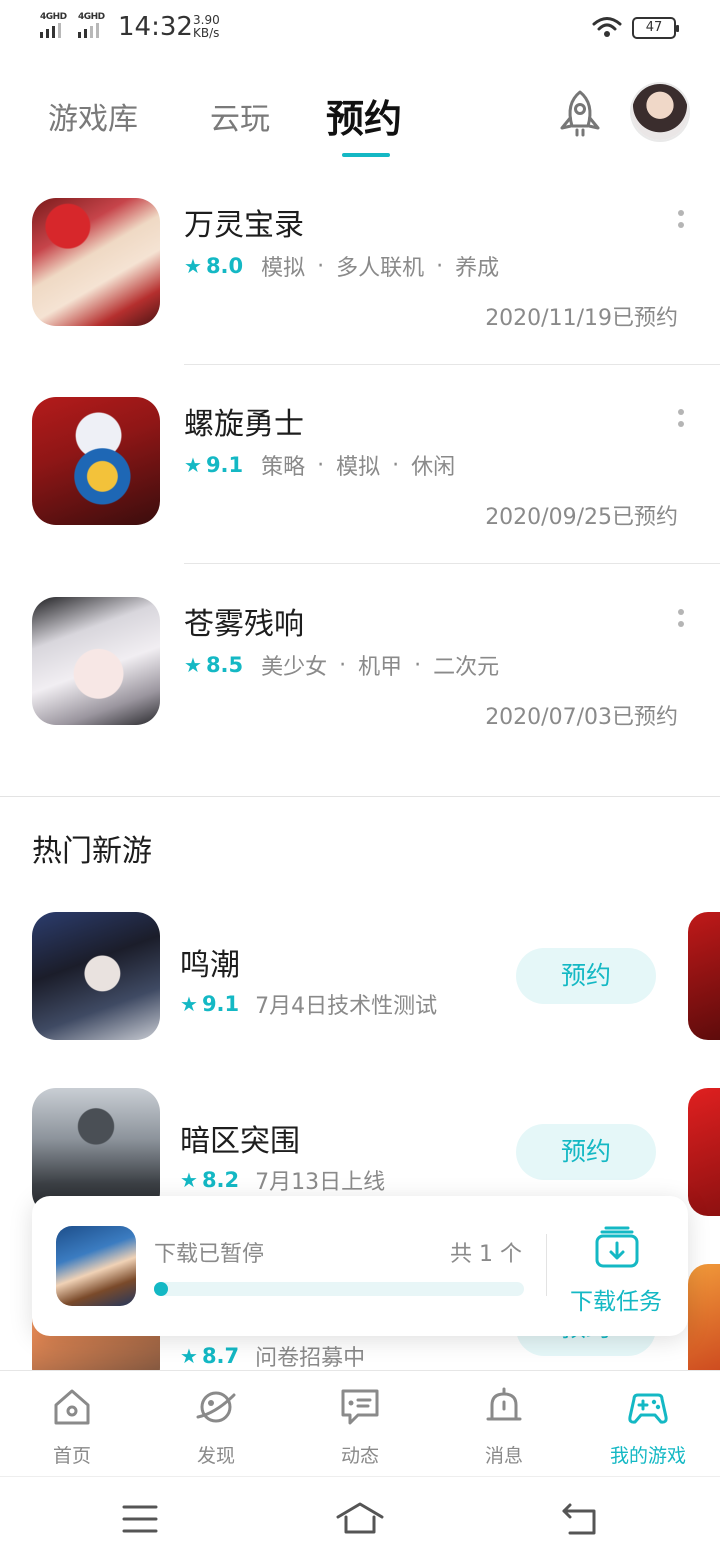 This screenshot has width=720, height=1560. Describe the element at coordinates (140, 1519) in the screenshot. I see `menu-icon` at that location.